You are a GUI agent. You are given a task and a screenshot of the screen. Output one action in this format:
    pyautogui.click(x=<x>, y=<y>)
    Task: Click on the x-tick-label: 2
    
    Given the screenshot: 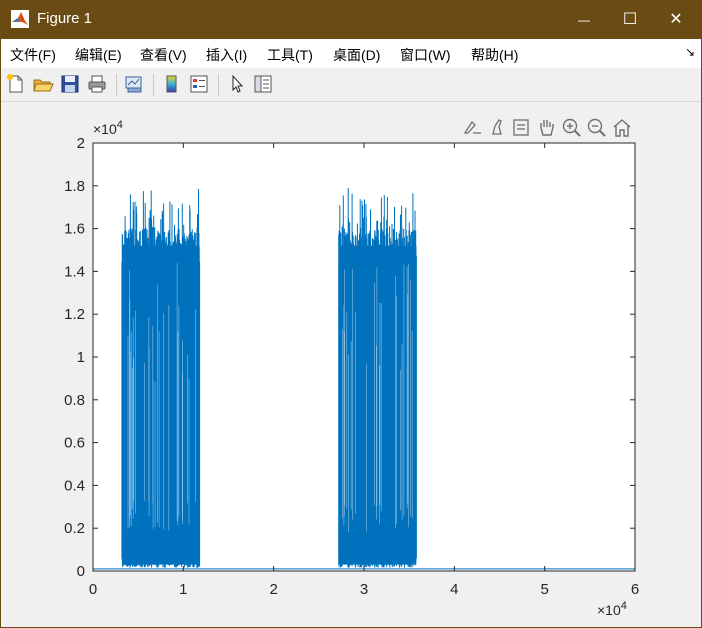 What is the action you would take?
    pyautogui.click(x=273, y=589)
    